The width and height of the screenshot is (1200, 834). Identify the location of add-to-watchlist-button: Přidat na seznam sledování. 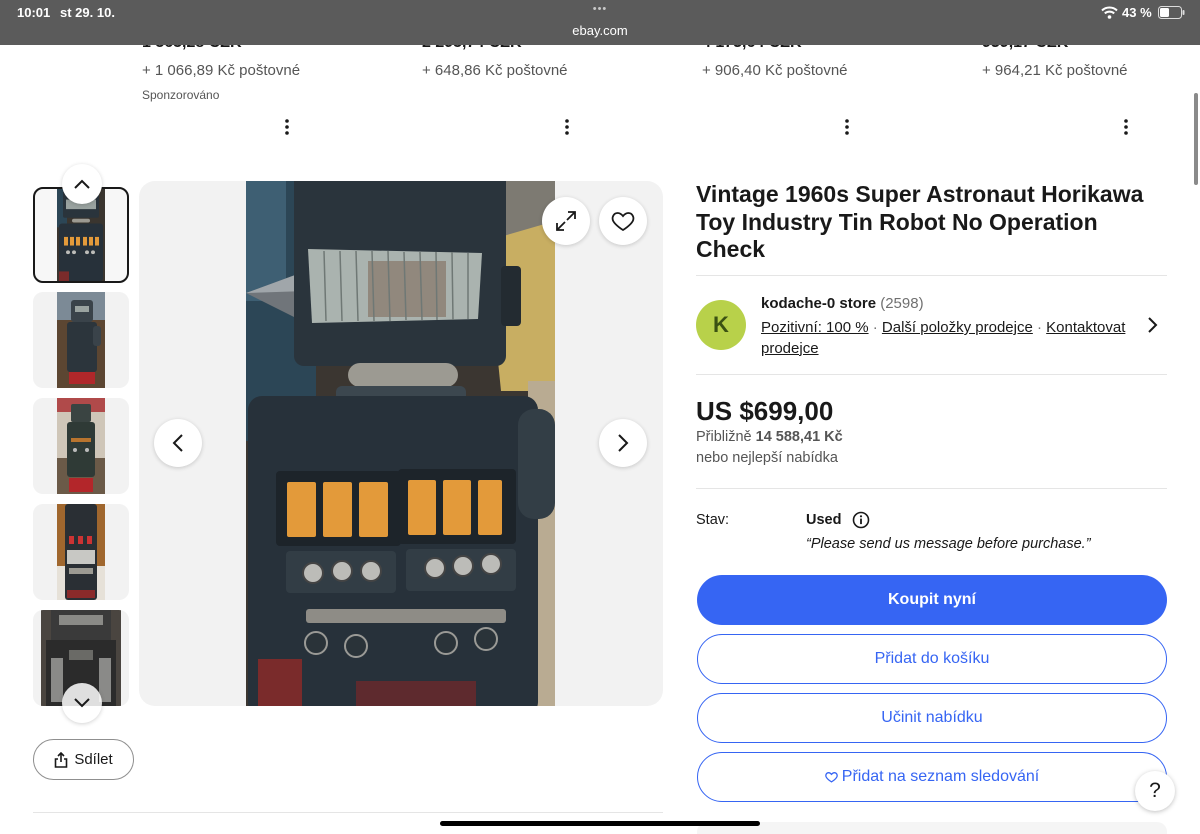
(932, 777).